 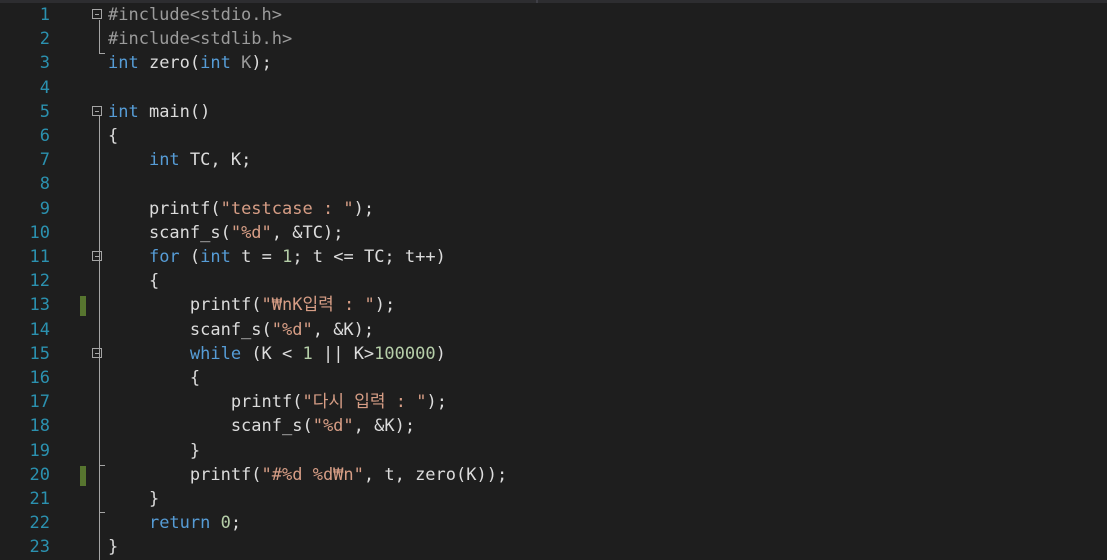 I want to click on code-text: printf("#%d %d₩n", t, zero(K));, so click(x=307, y=475).